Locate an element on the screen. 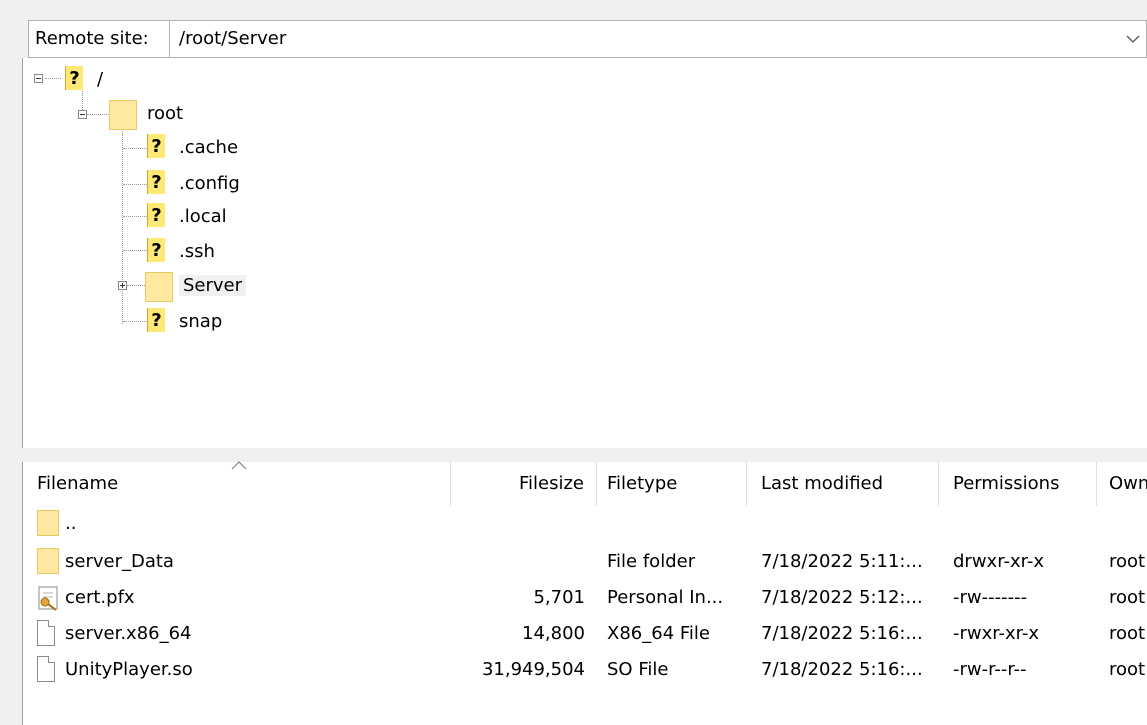 This screenshot has height=725, width=1147. tree-item-label: Server is located at coordinates (213, 285).